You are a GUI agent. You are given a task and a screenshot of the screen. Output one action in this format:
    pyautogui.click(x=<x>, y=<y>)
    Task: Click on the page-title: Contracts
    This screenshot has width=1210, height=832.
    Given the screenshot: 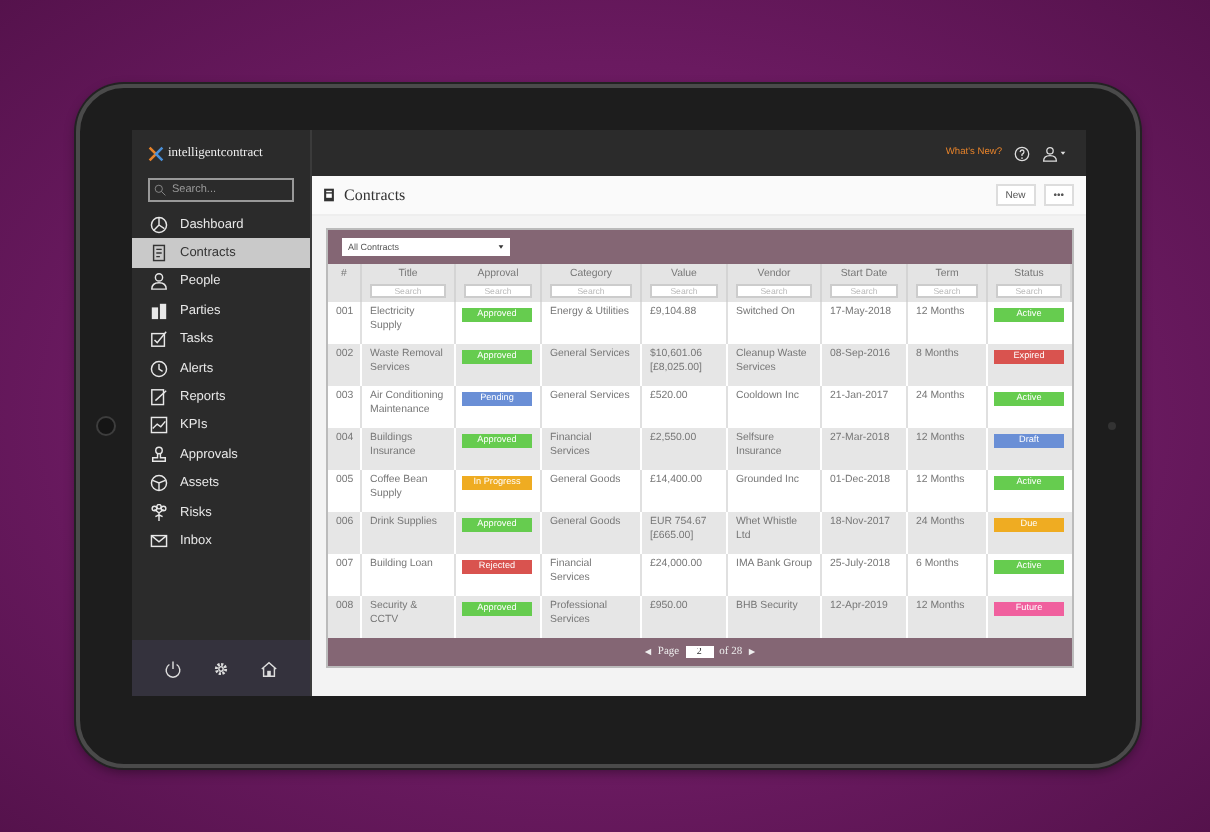 What is the action you would take?
    pyautogui.click(x=376, y=195)
    